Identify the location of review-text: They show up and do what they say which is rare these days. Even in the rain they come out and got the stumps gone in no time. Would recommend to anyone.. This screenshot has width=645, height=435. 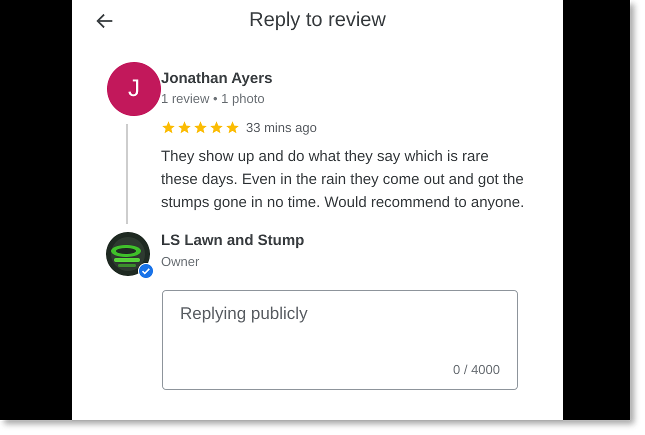
(343, 180).